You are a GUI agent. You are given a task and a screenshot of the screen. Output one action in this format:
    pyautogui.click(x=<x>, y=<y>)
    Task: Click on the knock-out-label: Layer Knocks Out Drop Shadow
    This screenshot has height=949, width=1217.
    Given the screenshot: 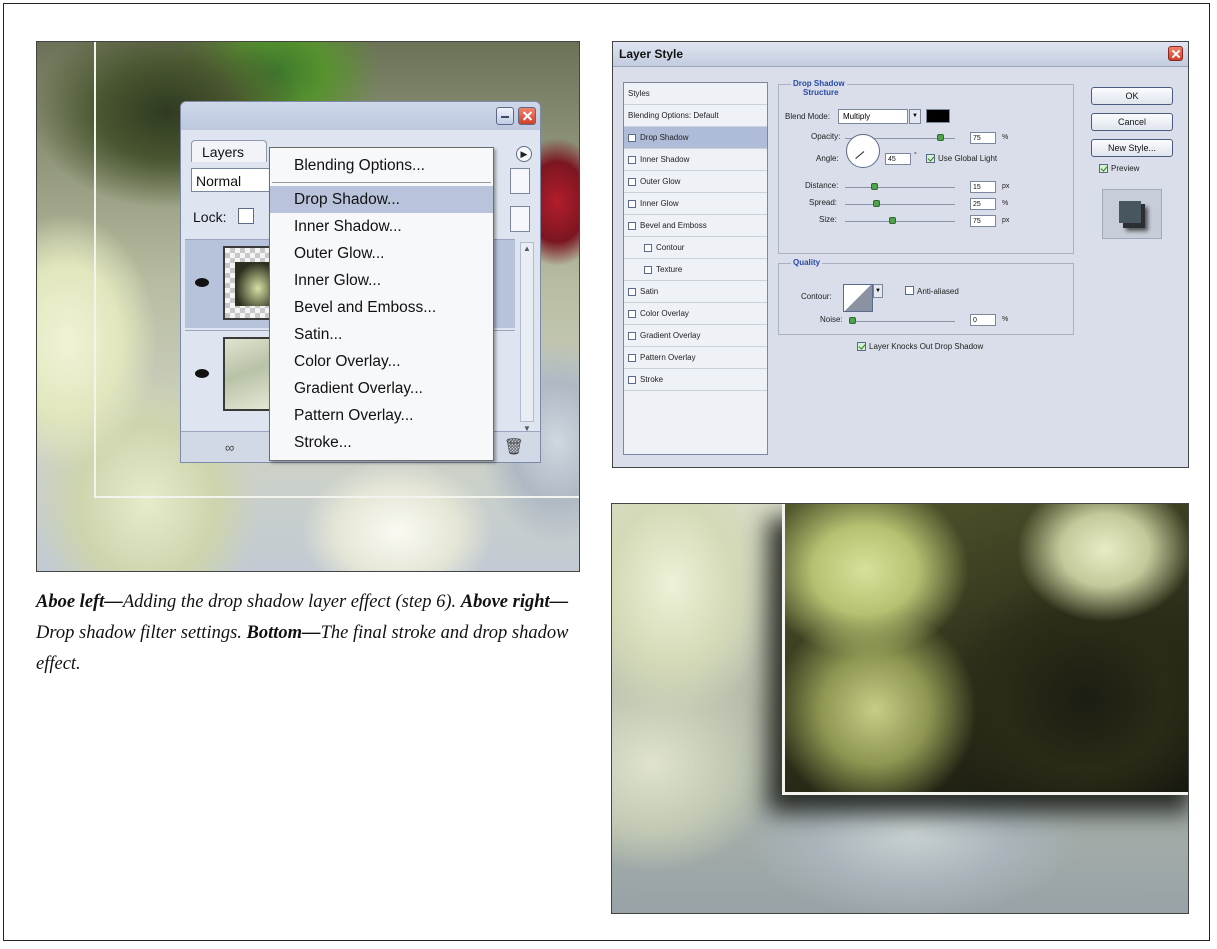 What is the action you would take?
    pyautogui.click(x=926, y=346)
    